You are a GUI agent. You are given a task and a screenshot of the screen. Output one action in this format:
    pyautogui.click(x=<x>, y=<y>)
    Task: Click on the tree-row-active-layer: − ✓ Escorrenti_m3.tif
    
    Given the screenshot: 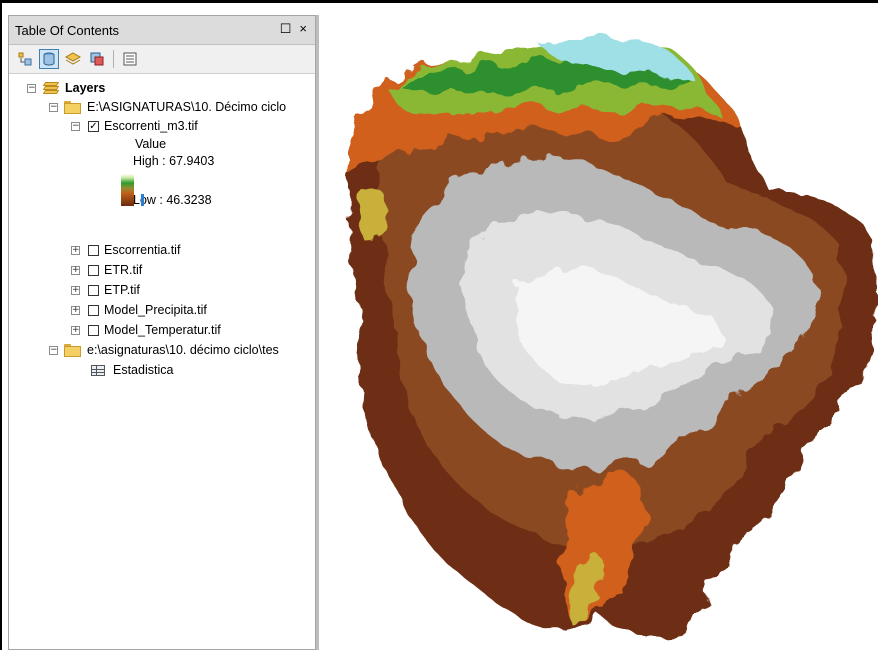 What is the action you would take?
    pyautogui.click(x=134, y=126)
    